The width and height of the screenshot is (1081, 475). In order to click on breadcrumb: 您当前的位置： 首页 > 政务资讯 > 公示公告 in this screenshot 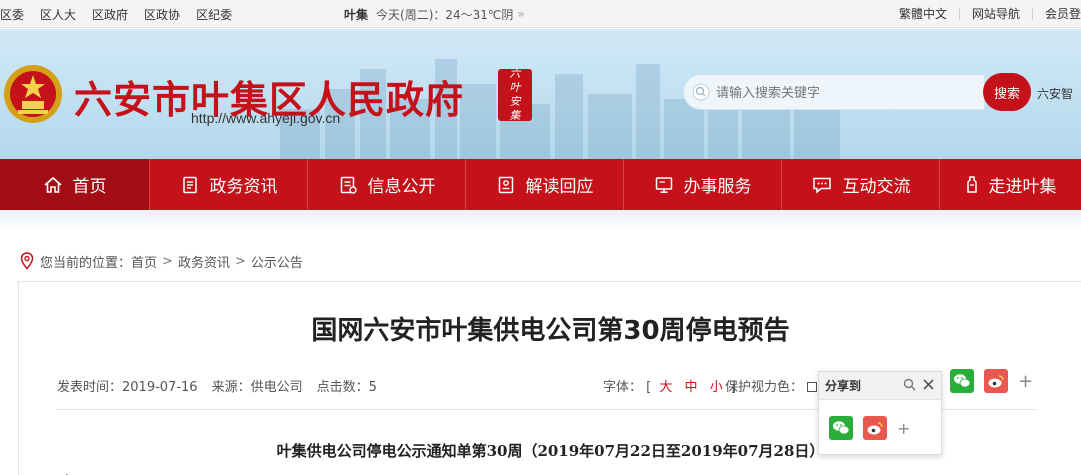, I will do `click(161, 261)`.